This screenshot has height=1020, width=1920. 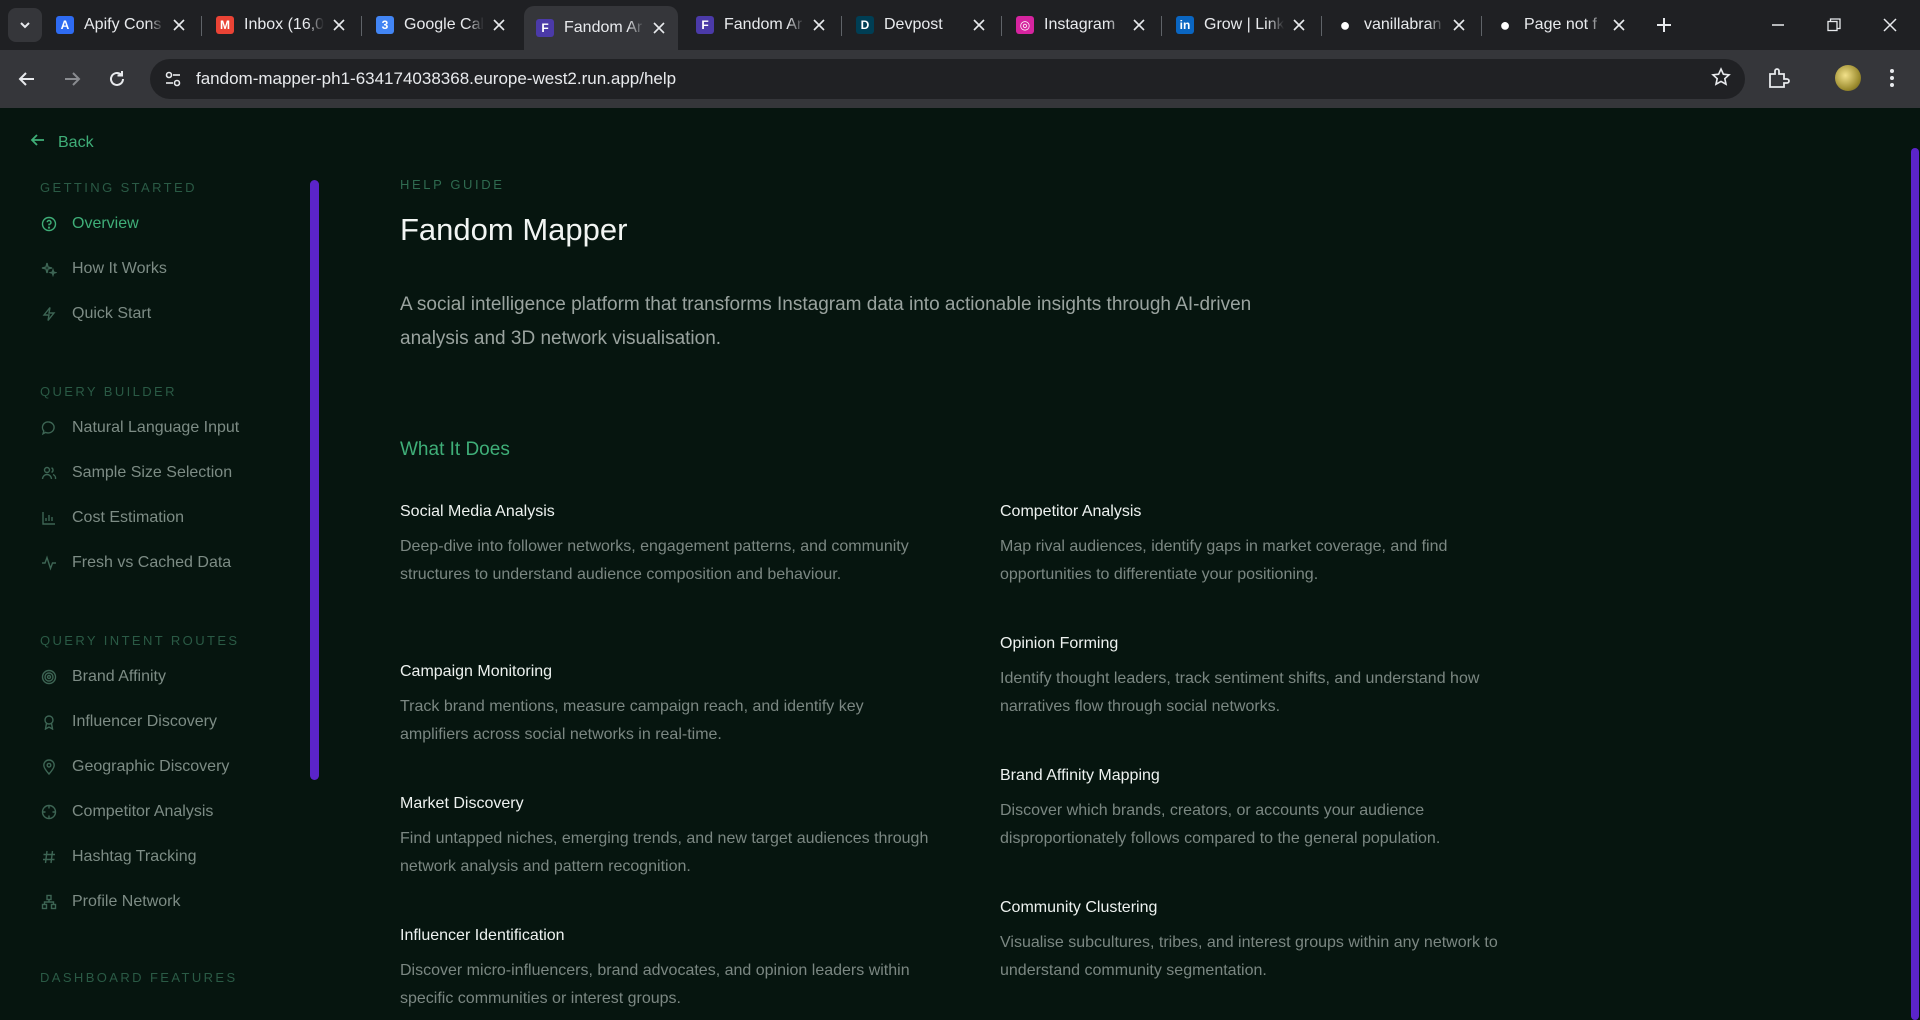 What do you see at coordinates (140, 640) in the screenshot?
I see `sidebar-section-heading: QUERY INTENT ROUTES` at bounding box center [140, 640].